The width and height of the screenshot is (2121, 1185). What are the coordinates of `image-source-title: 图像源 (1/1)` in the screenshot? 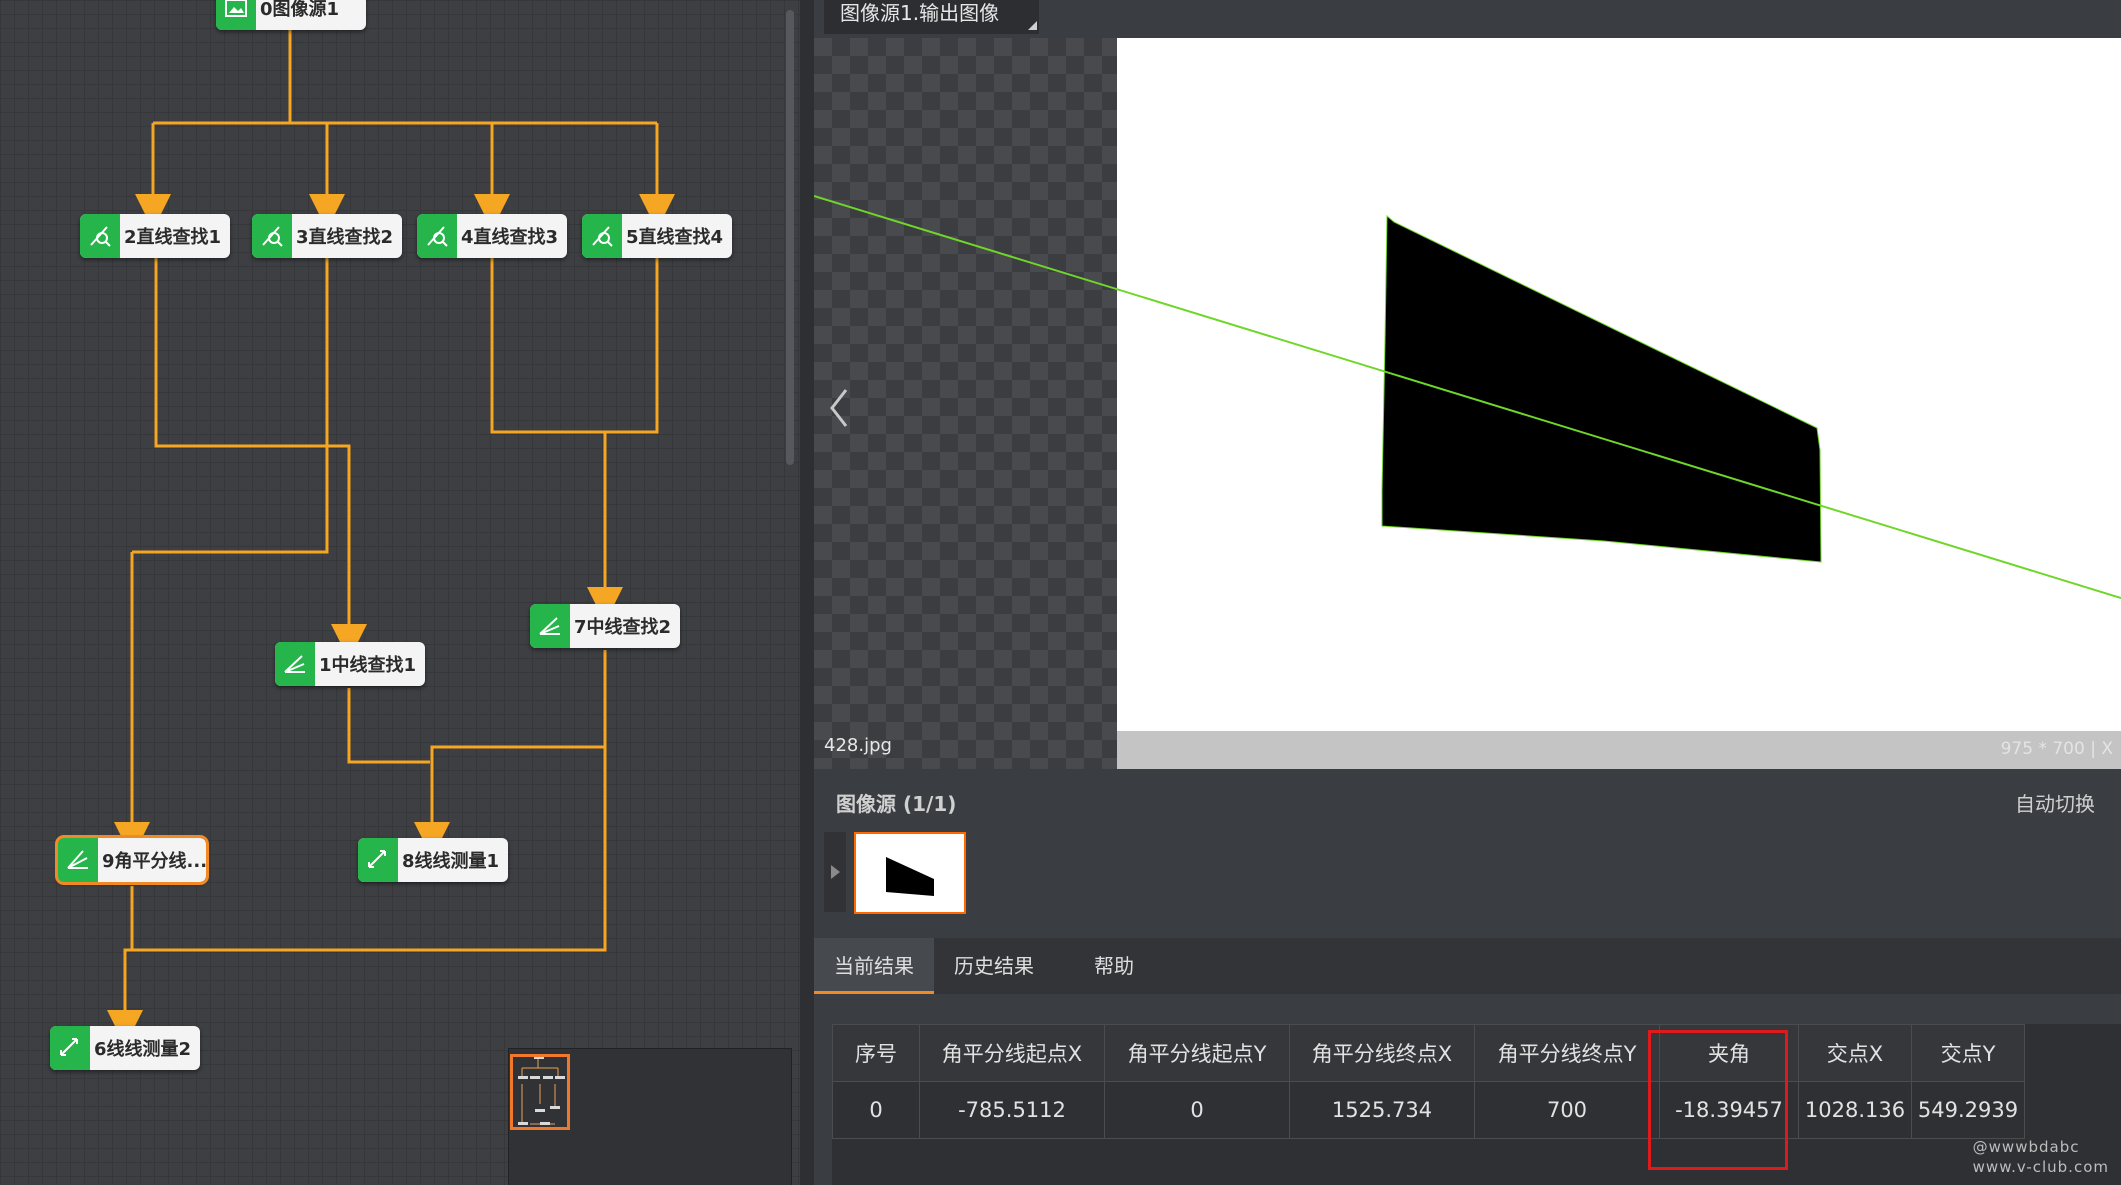 It's located at (896, 804).